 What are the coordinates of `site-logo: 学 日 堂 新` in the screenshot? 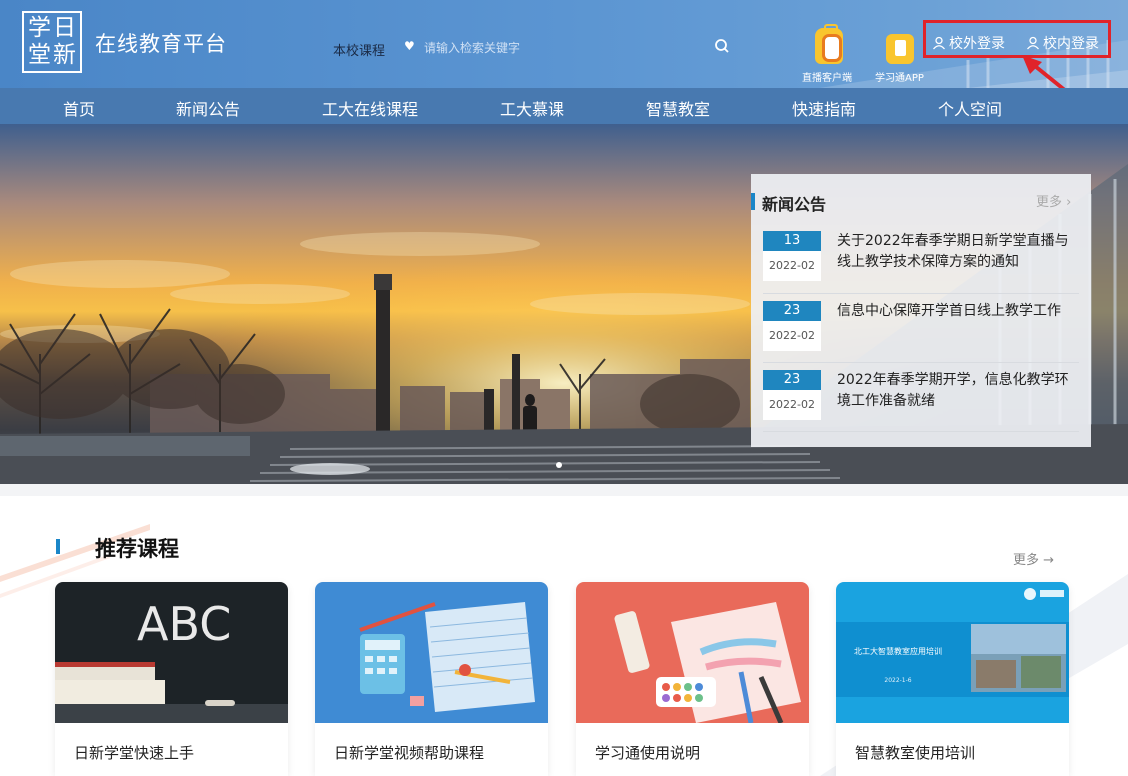 It's located at (52, 42).